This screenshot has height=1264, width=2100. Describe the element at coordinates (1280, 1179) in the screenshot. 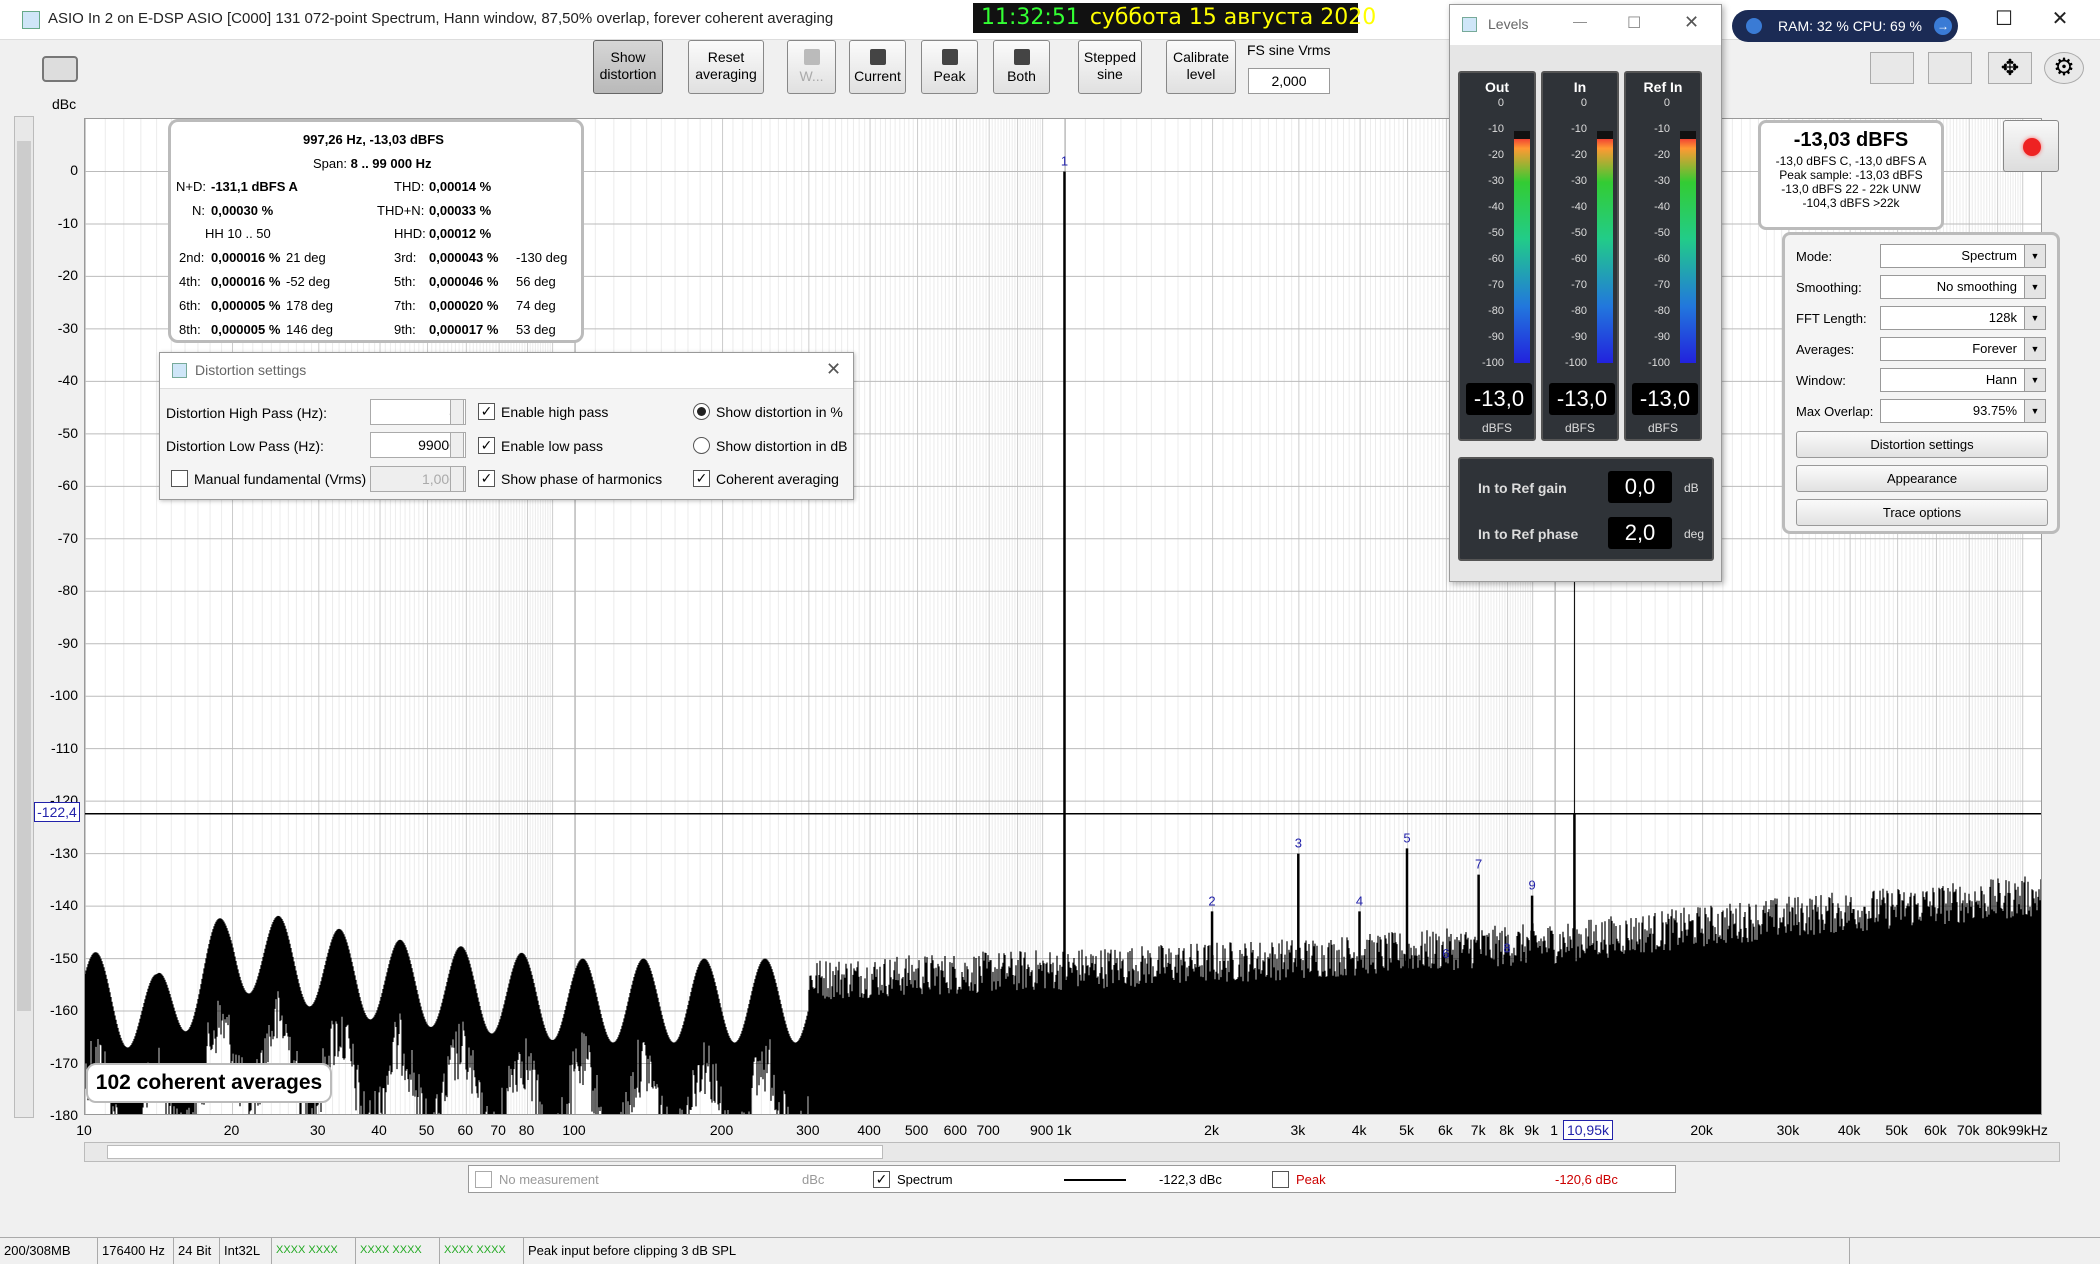

I see `peak-checkbox` at that location.